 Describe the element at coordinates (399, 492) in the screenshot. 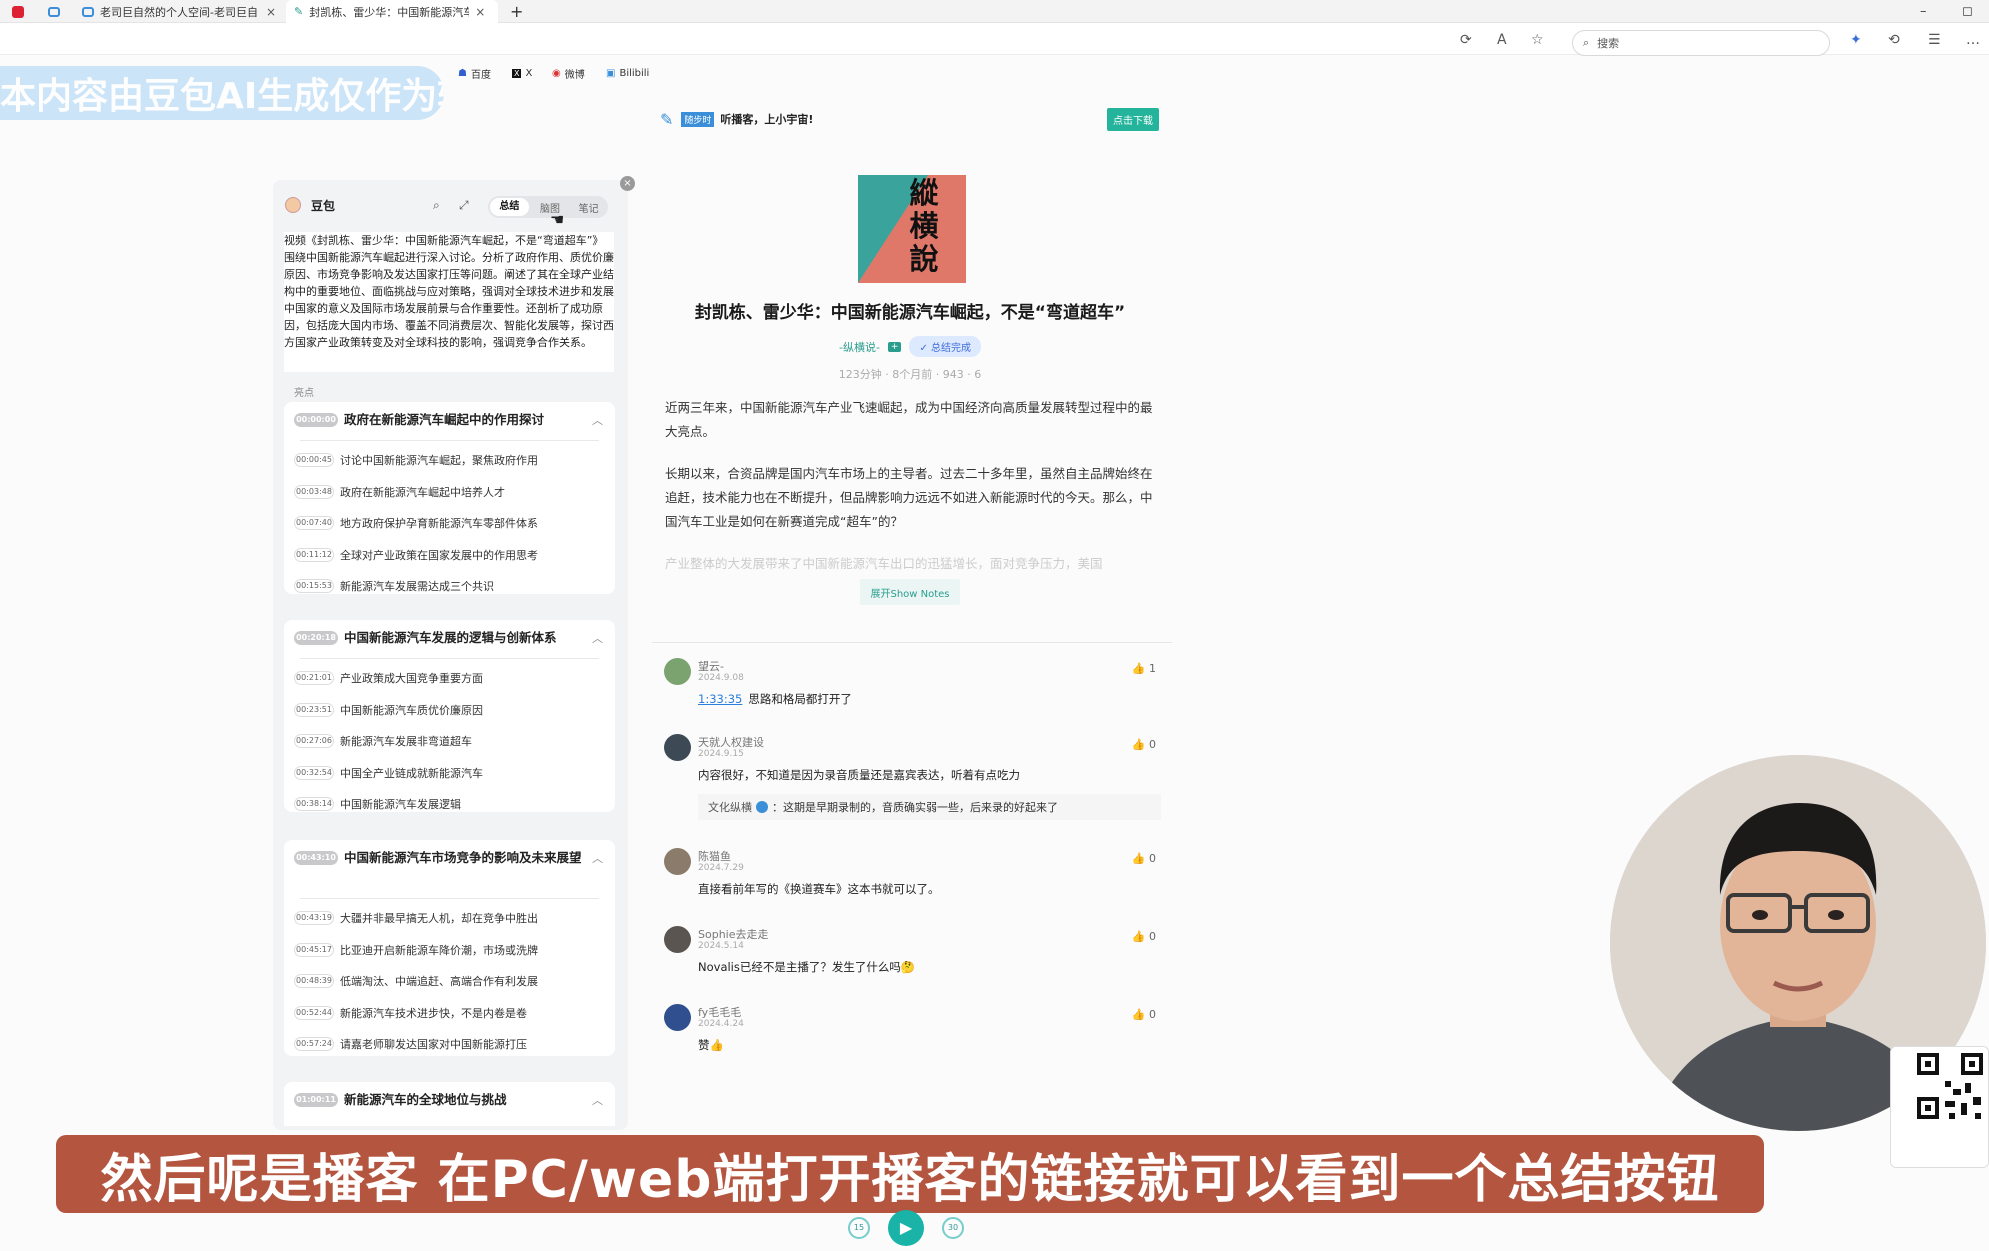

I see `list-item: 00:03:48 政府在新能源汽车崛起中培养人才` at that location.